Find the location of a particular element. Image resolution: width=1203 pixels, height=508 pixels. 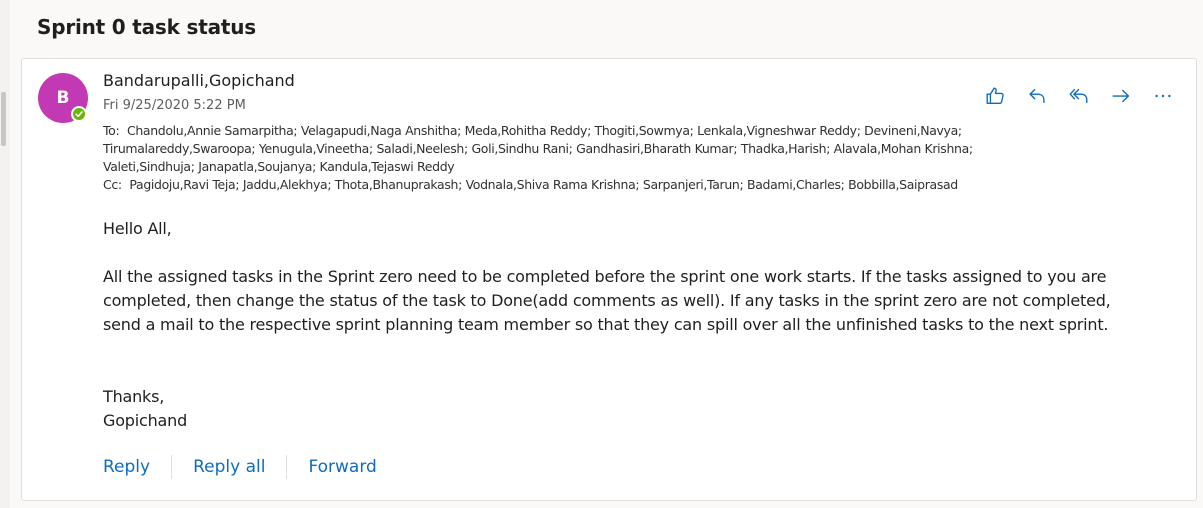

reply-all-icon-button is located at coordinates (1079, 96).